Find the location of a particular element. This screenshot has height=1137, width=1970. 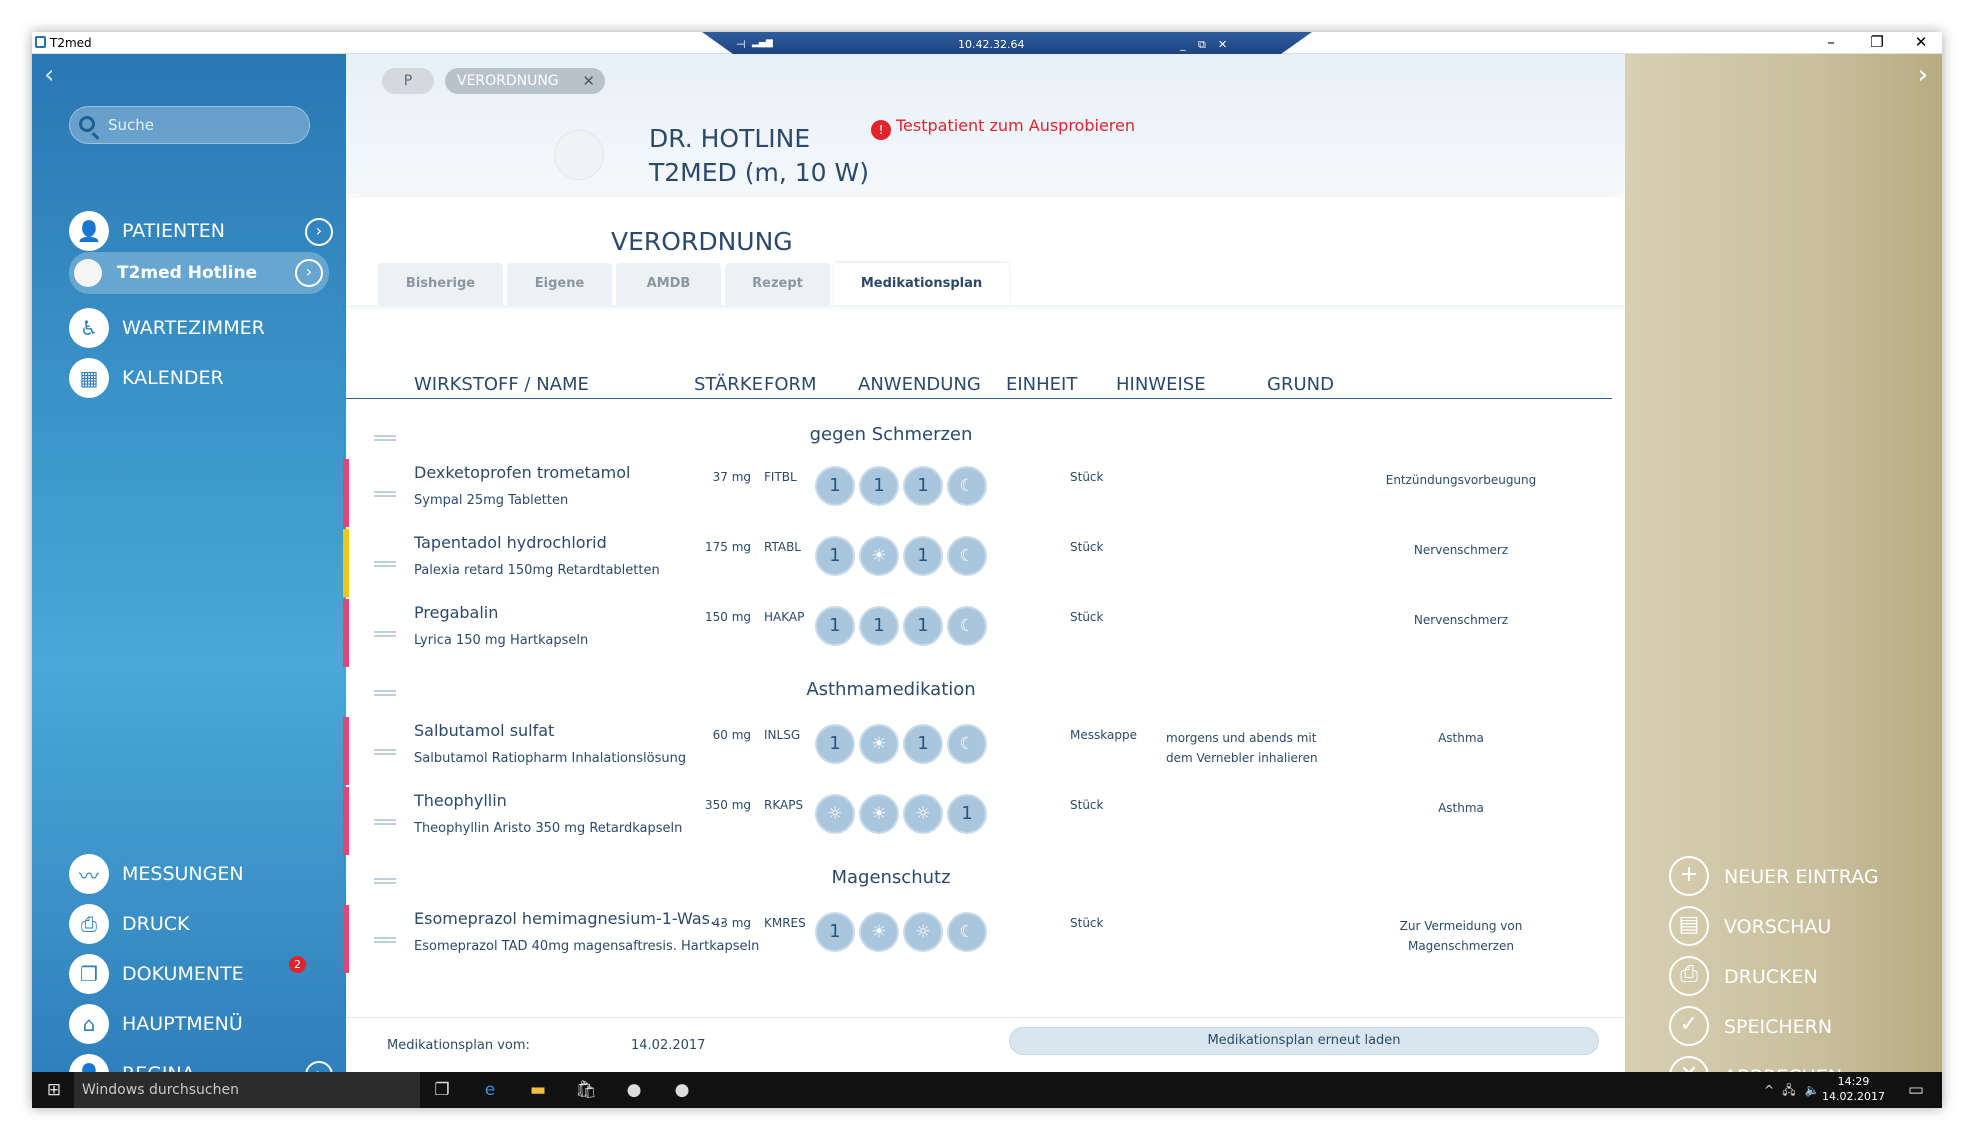

sidebar-item-dokumente: ❐ DOKUMENTE 2 is located at coordinates (199, 973).